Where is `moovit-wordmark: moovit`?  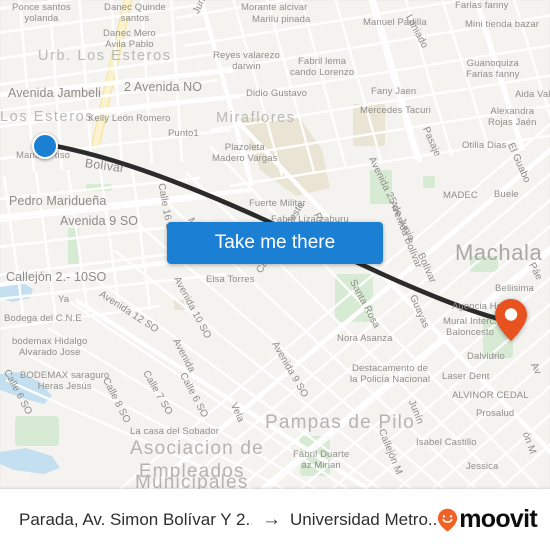 moovit-wordmark: moovit is located at coordinates (498, 519).